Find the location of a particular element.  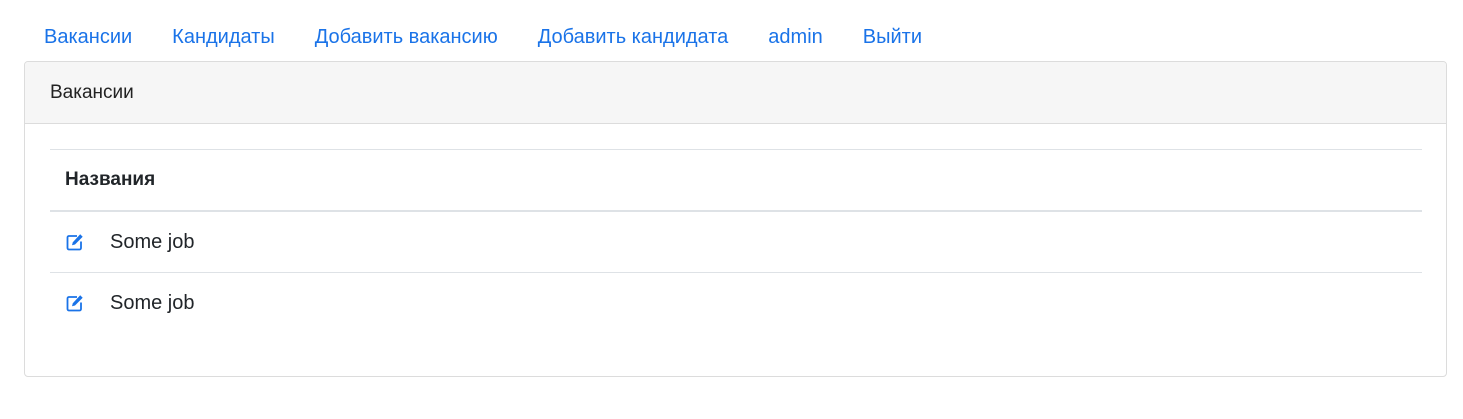

nav-link-vacancies: Вакансии is located at coordinates (88, 37).